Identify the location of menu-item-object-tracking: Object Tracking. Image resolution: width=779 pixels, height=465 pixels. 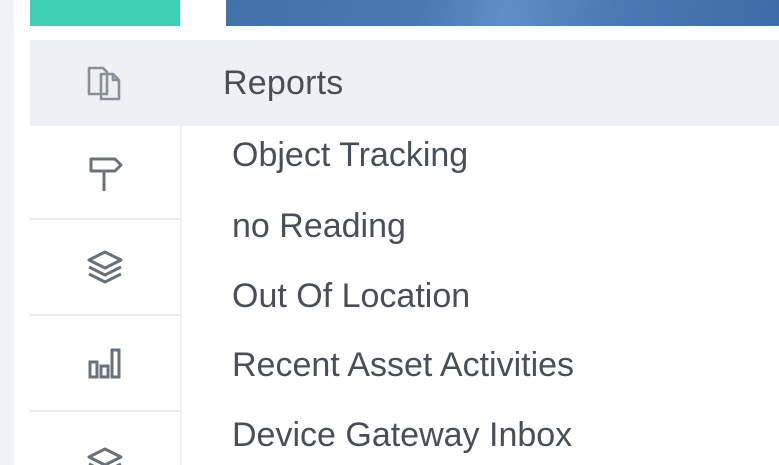
(350, 155).